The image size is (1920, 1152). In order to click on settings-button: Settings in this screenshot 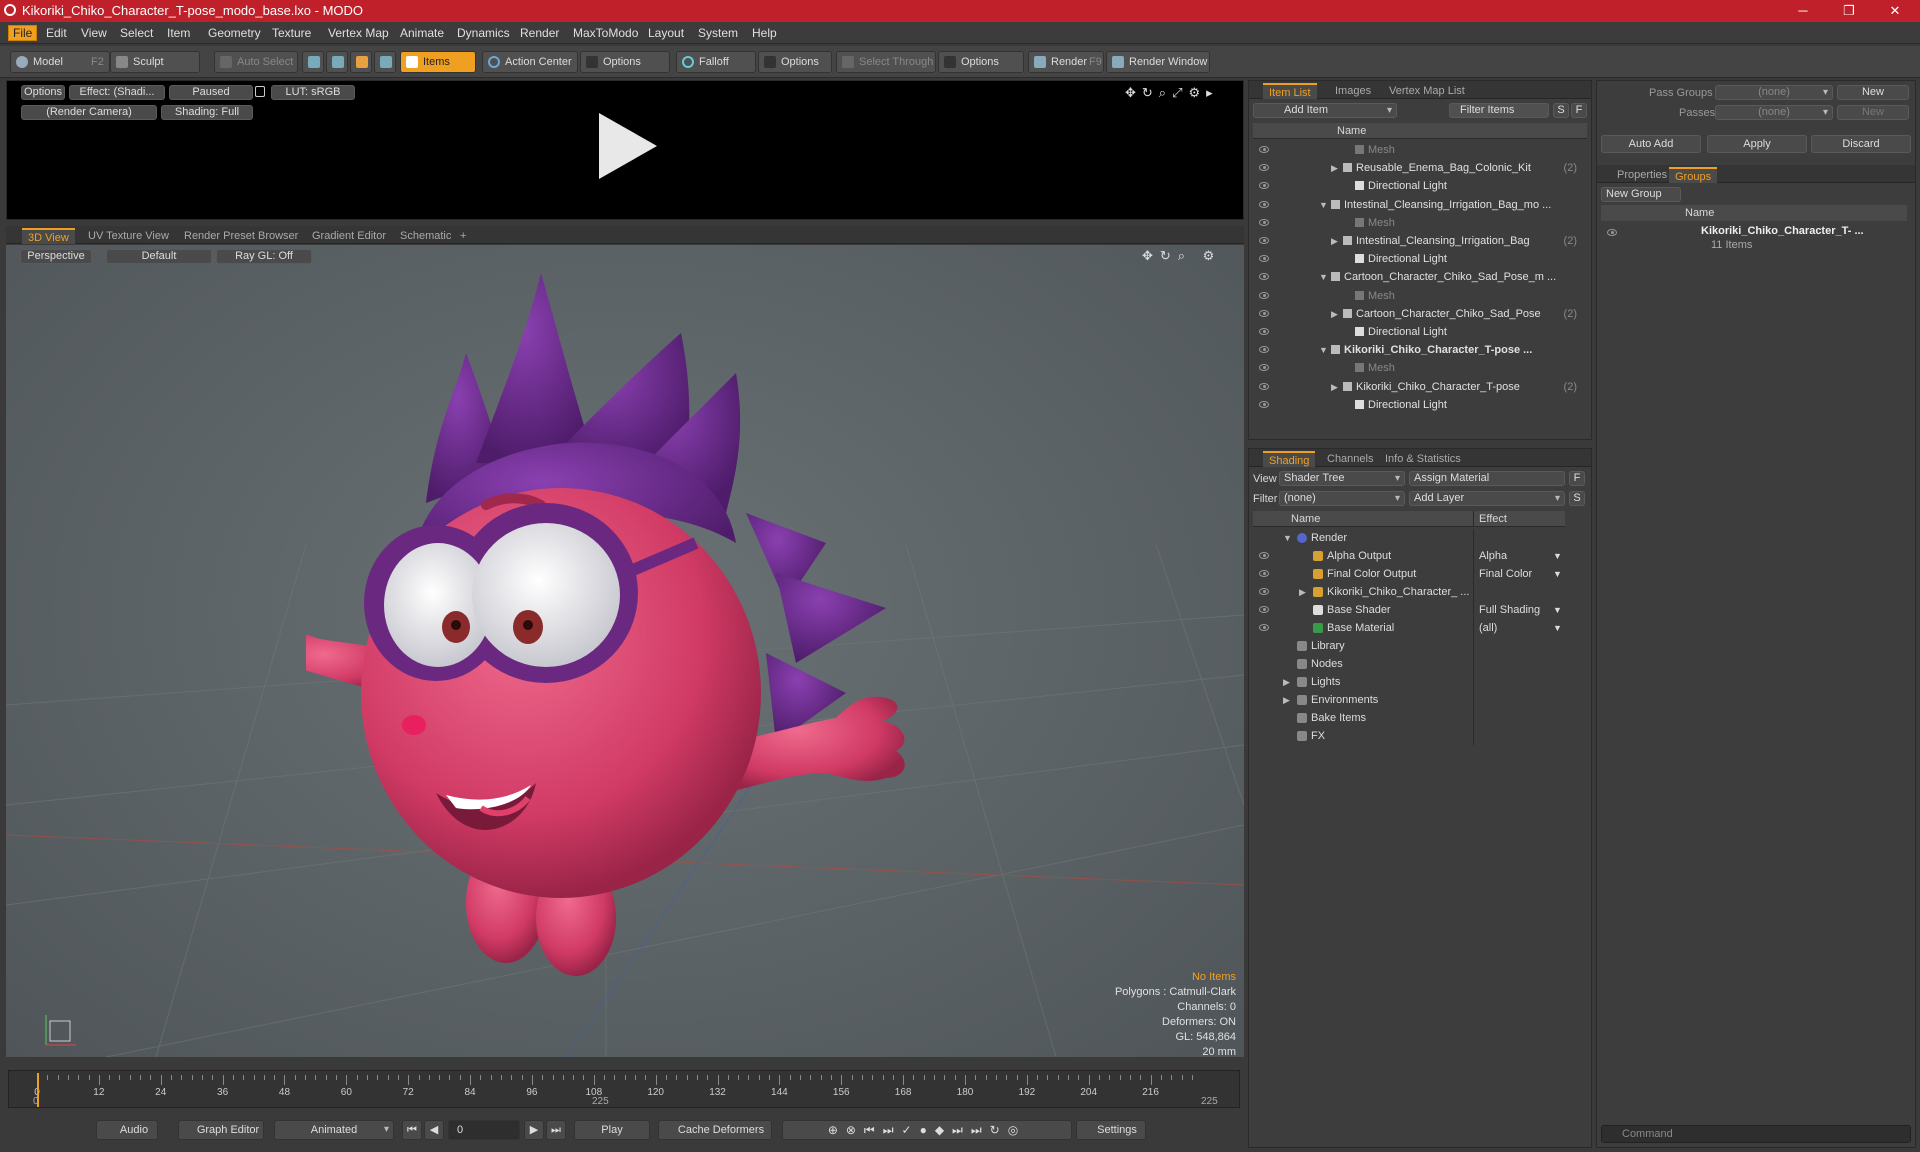, I will do `click(1111, 1130)`.